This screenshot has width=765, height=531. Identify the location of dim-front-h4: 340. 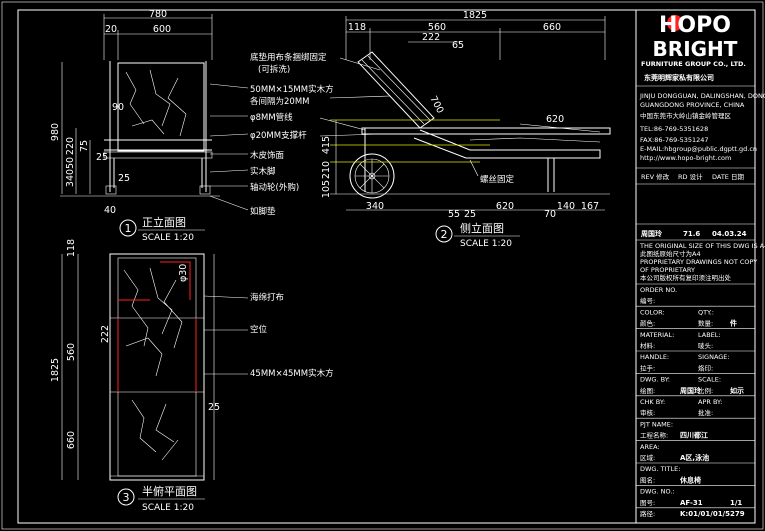
(70, 178).